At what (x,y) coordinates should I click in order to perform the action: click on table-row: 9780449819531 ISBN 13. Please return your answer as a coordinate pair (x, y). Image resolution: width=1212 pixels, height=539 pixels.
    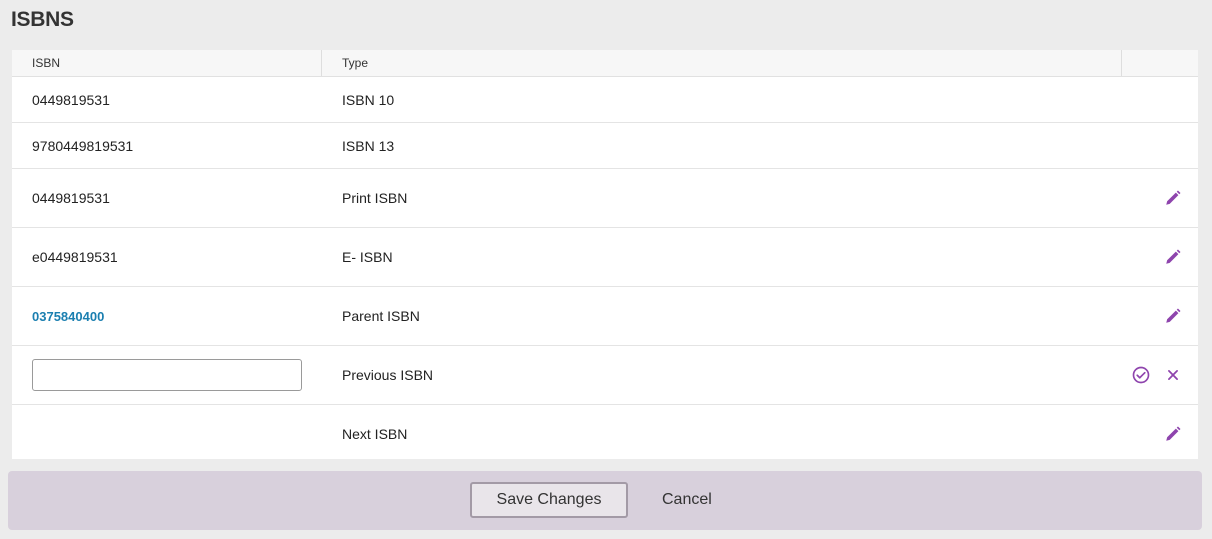
    Looking at the image, I should click on (605, 146).